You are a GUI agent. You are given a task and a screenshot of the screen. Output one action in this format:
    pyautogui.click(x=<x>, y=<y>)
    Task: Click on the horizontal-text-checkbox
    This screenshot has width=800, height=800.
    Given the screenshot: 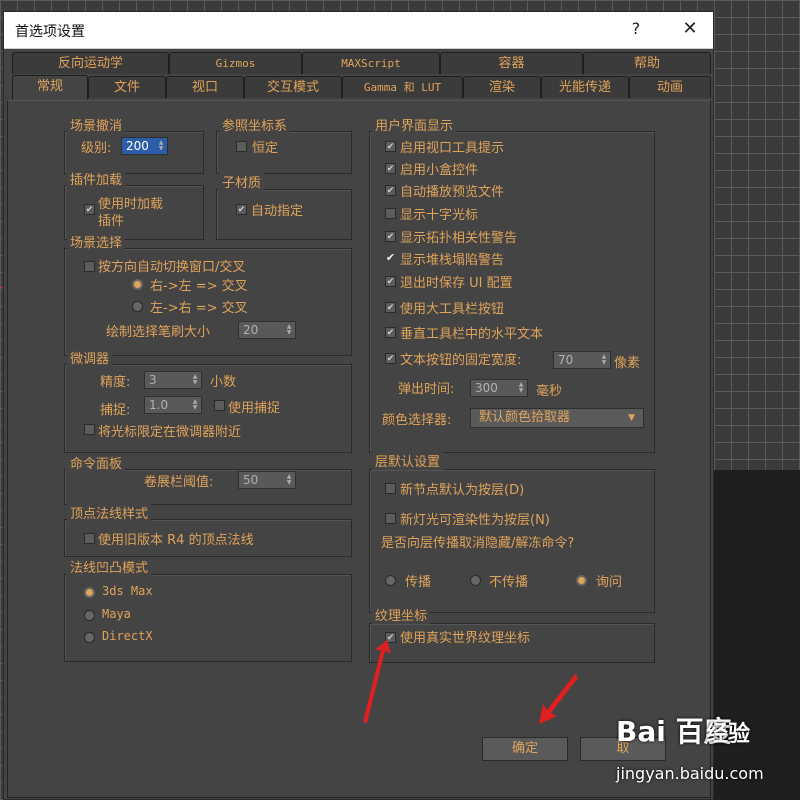 What is the action you would take?
    pyautogui.click(x=390, y=332)
    